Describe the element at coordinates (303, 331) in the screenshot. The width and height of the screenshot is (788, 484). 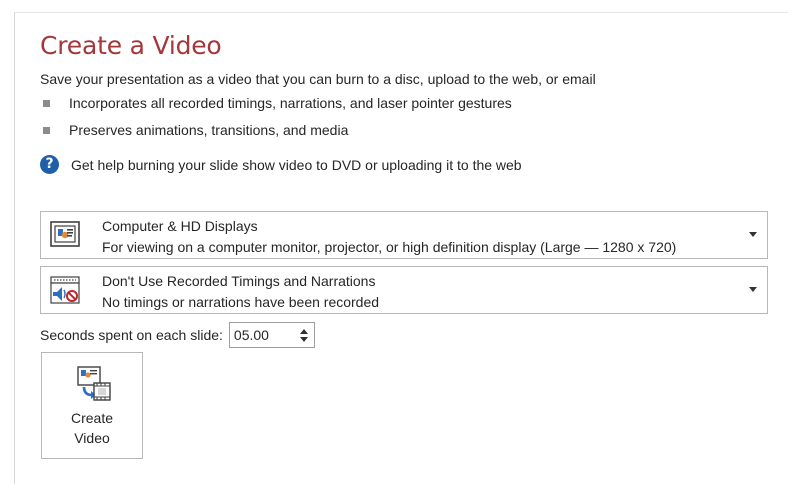
I see `spin-up-icon` at that location.